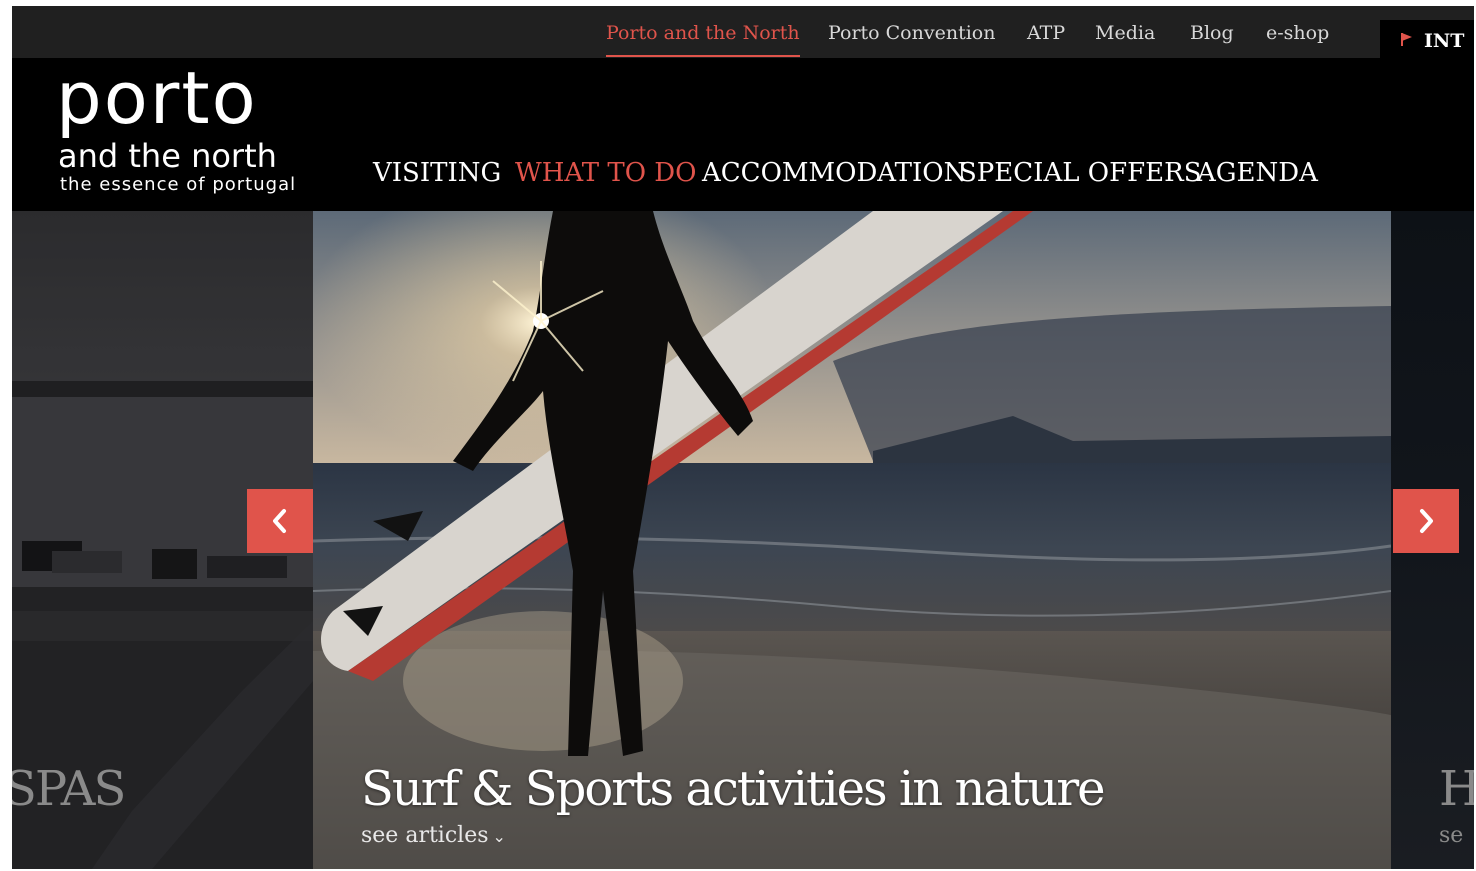 This screenshot has width=1476, height=871. Describe the element at coordinates (834, 173) in the screenshot. I see `nav-accommodation: ACCOMMODATION` at that location.